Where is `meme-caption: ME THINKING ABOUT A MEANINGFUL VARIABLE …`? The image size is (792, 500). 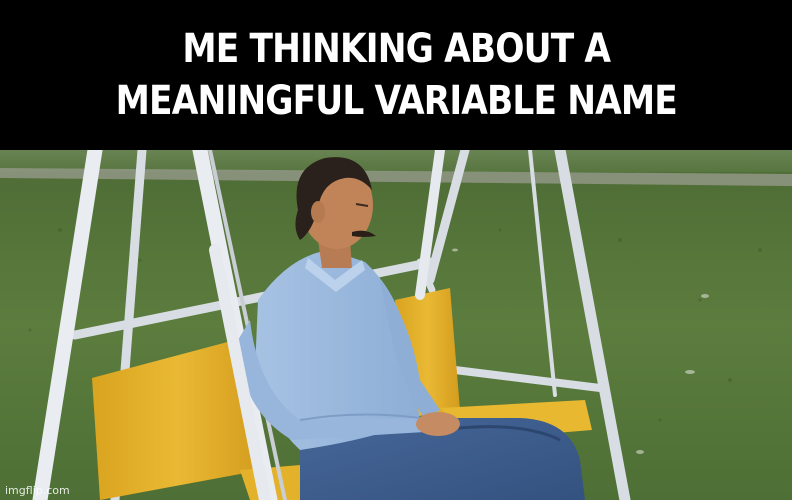 meme-caption: ME THINKING ABOUT A MEANINGFUL VARIABLE … is located at coordinates (396, 75).